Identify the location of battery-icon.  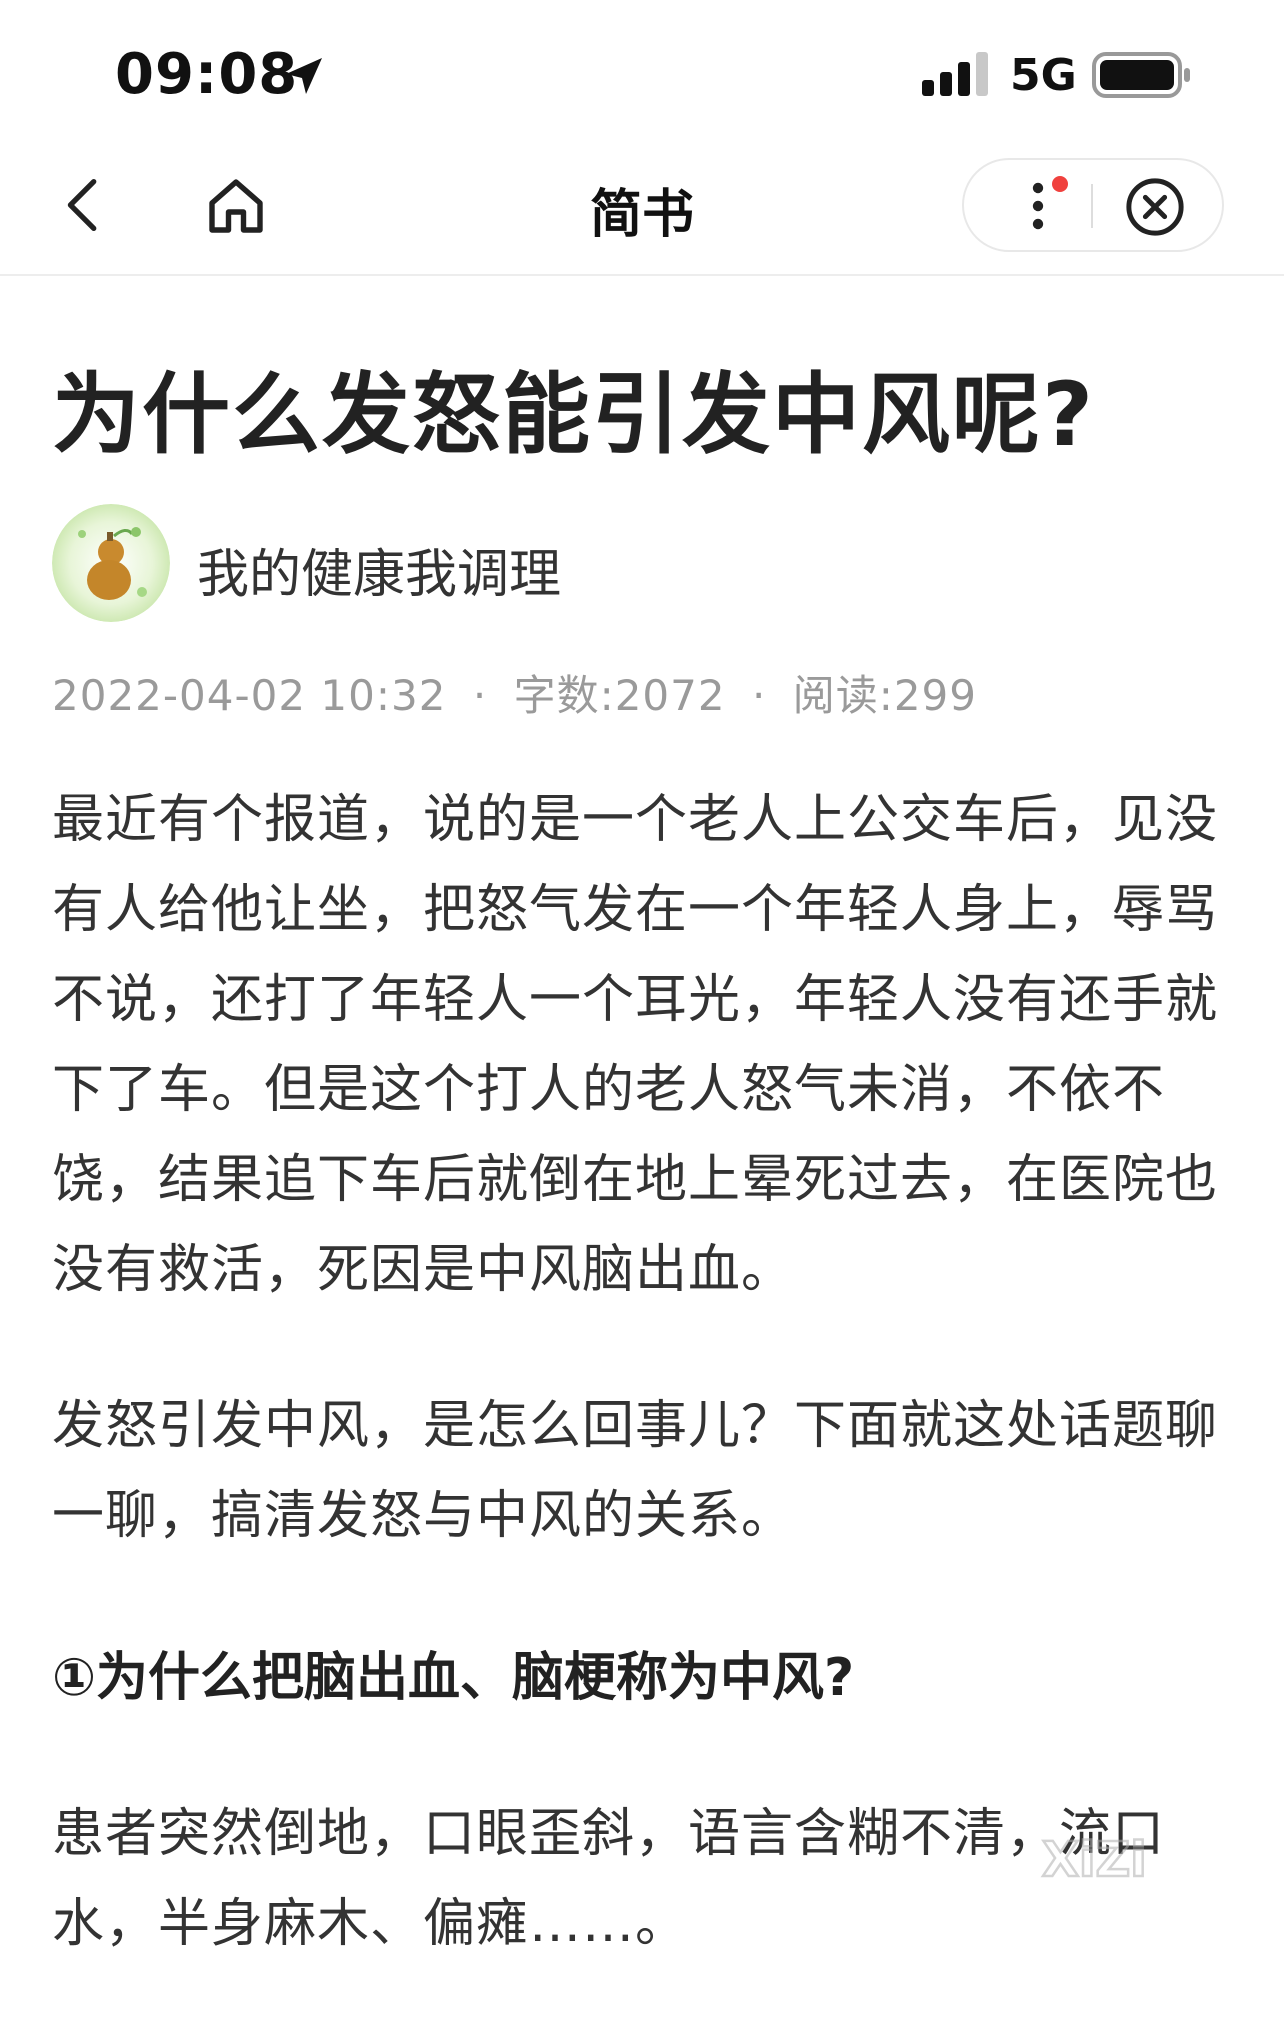
(1141, 75).